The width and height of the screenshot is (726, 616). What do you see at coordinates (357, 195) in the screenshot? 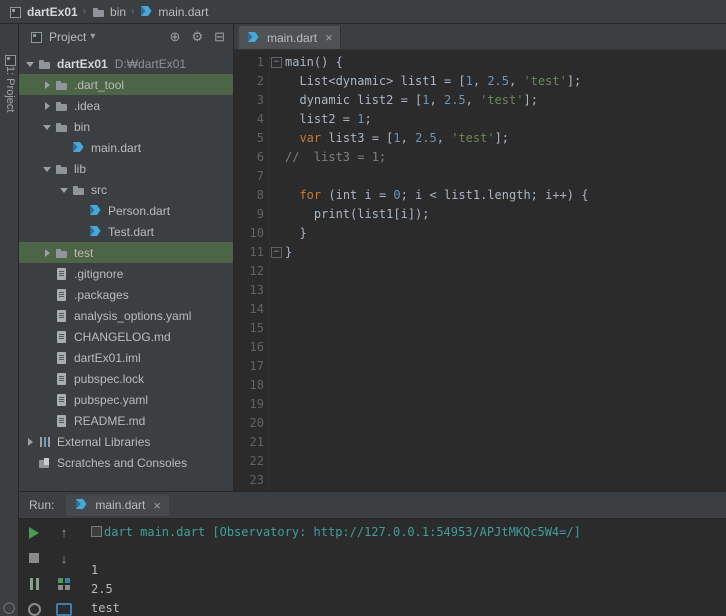
I see `code-token: (int i =` at bounding box center [357, 195].